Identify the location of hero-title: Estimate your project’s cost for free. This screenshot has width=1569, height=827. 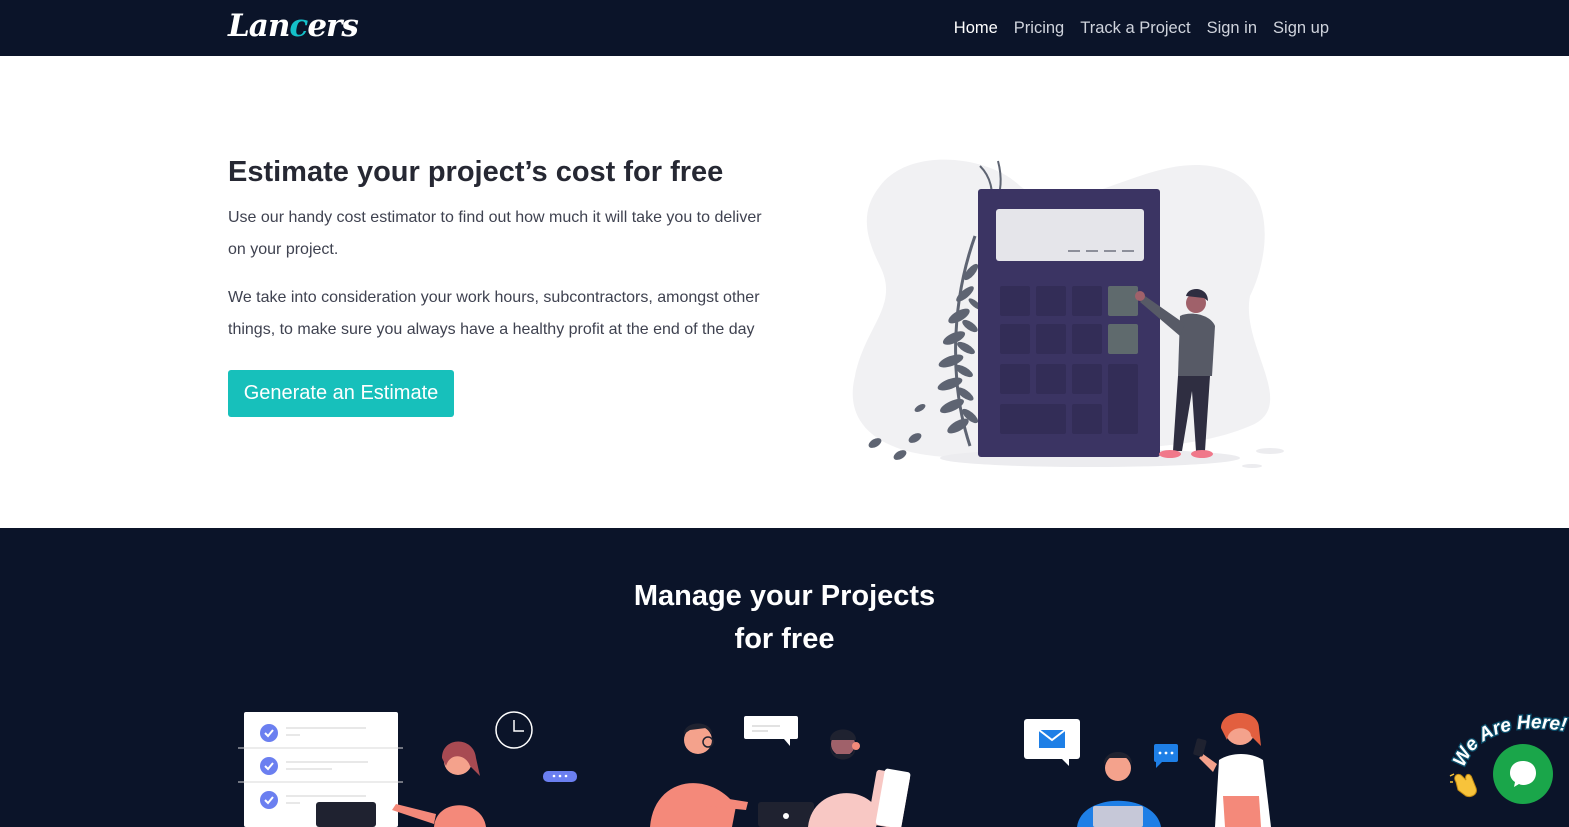
(476, 172).